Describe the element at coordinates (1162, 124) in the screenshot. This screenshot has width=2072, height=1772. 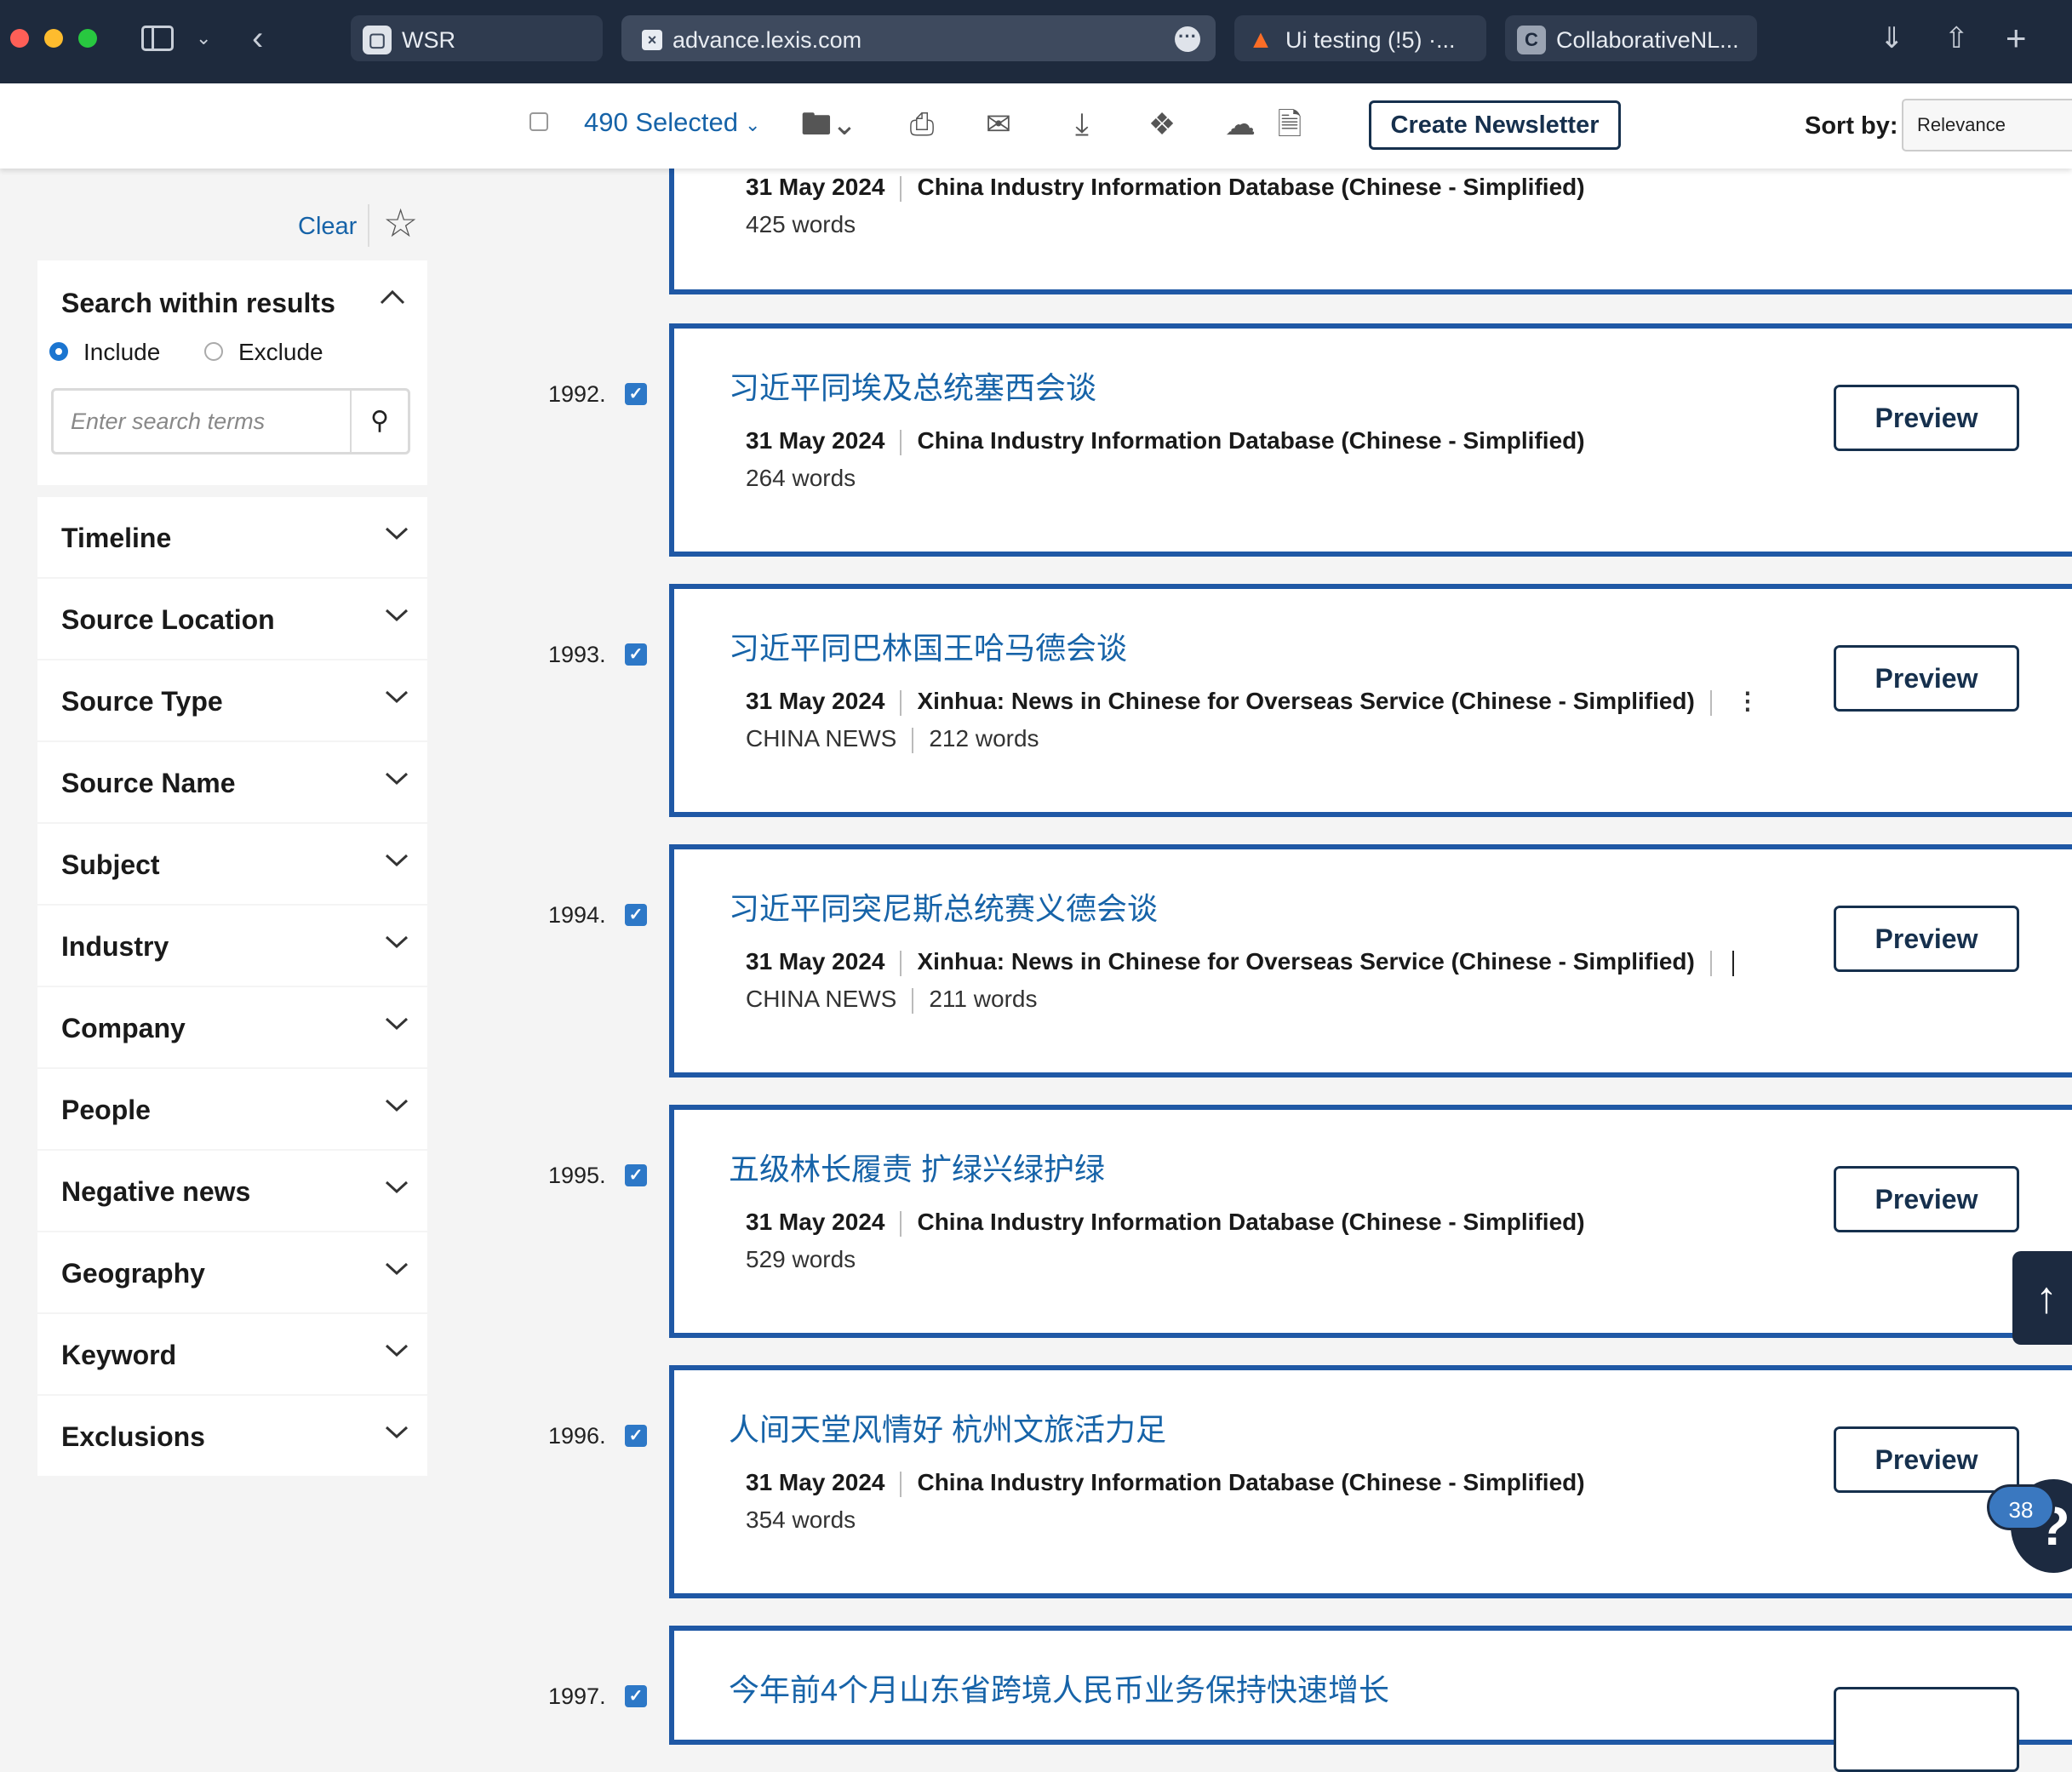
I see `dropbox-icon: ❖` at that location.